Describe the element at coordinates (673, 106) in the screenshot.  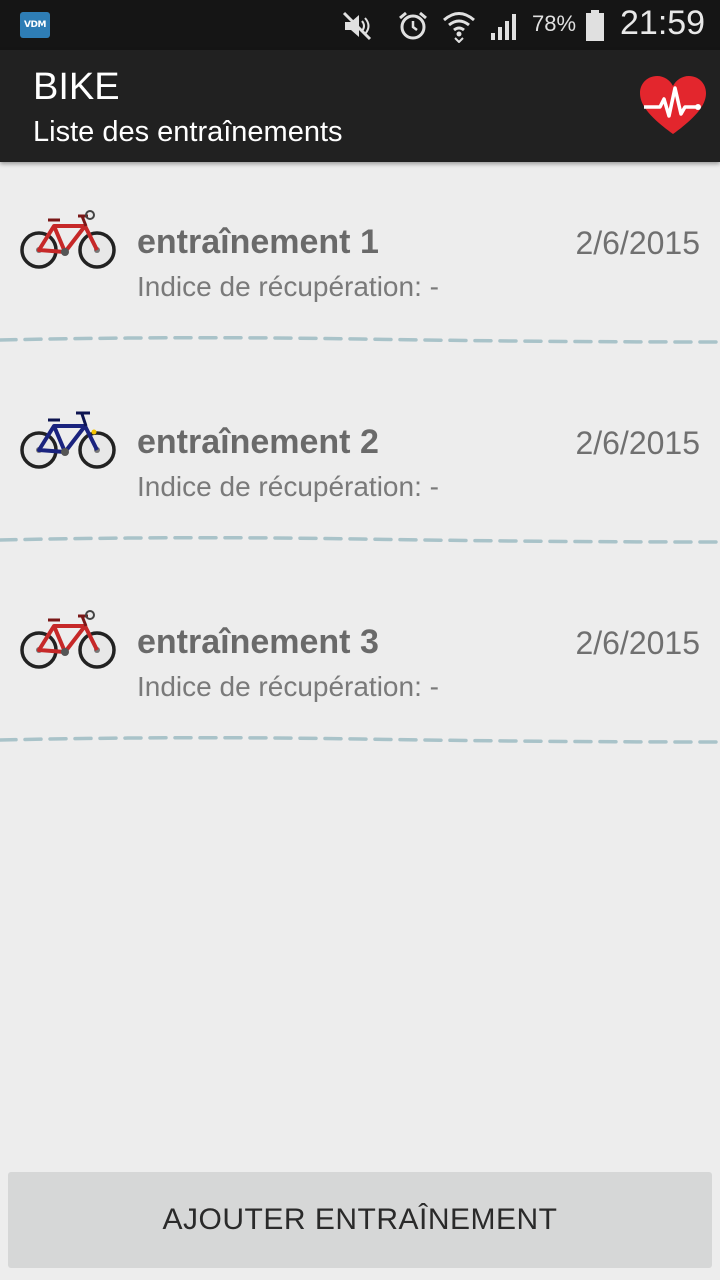
I see `heart-rate-icon` at that location.